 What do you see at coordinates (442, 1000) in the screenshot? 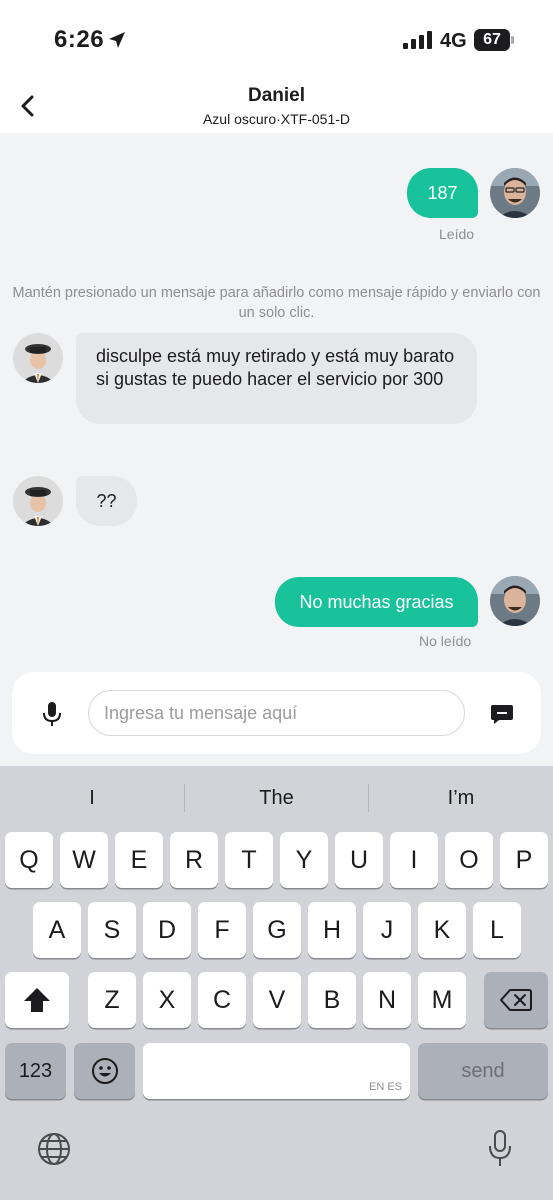
I see `key-m: M` at bounding box center [442, 1000].